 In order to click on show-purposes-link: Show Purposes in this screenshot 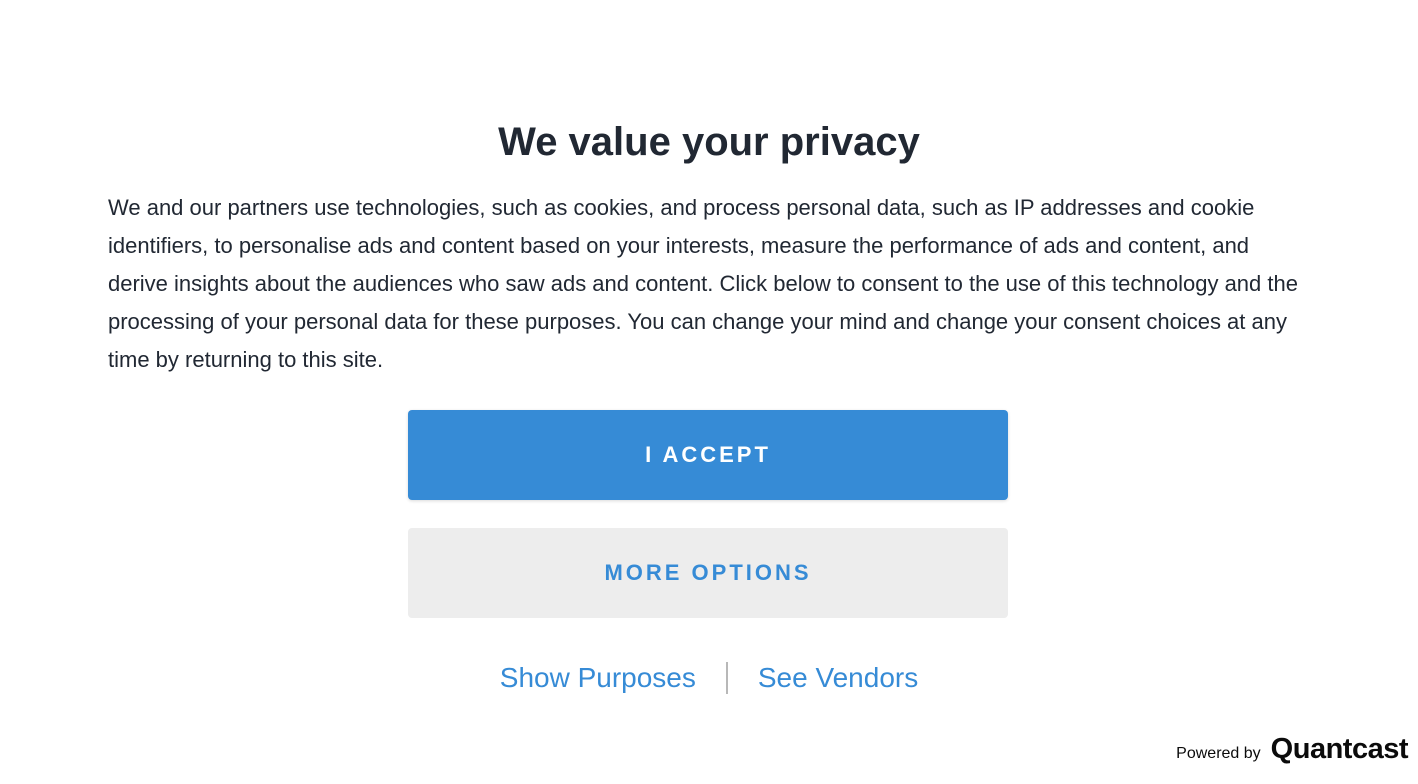, I will do `click(598, 678)`.